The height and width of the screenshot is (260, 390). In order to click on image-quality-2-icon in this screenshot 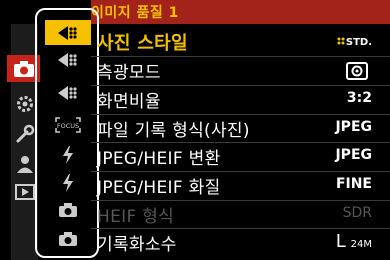, I will do `click(67, 59)`.